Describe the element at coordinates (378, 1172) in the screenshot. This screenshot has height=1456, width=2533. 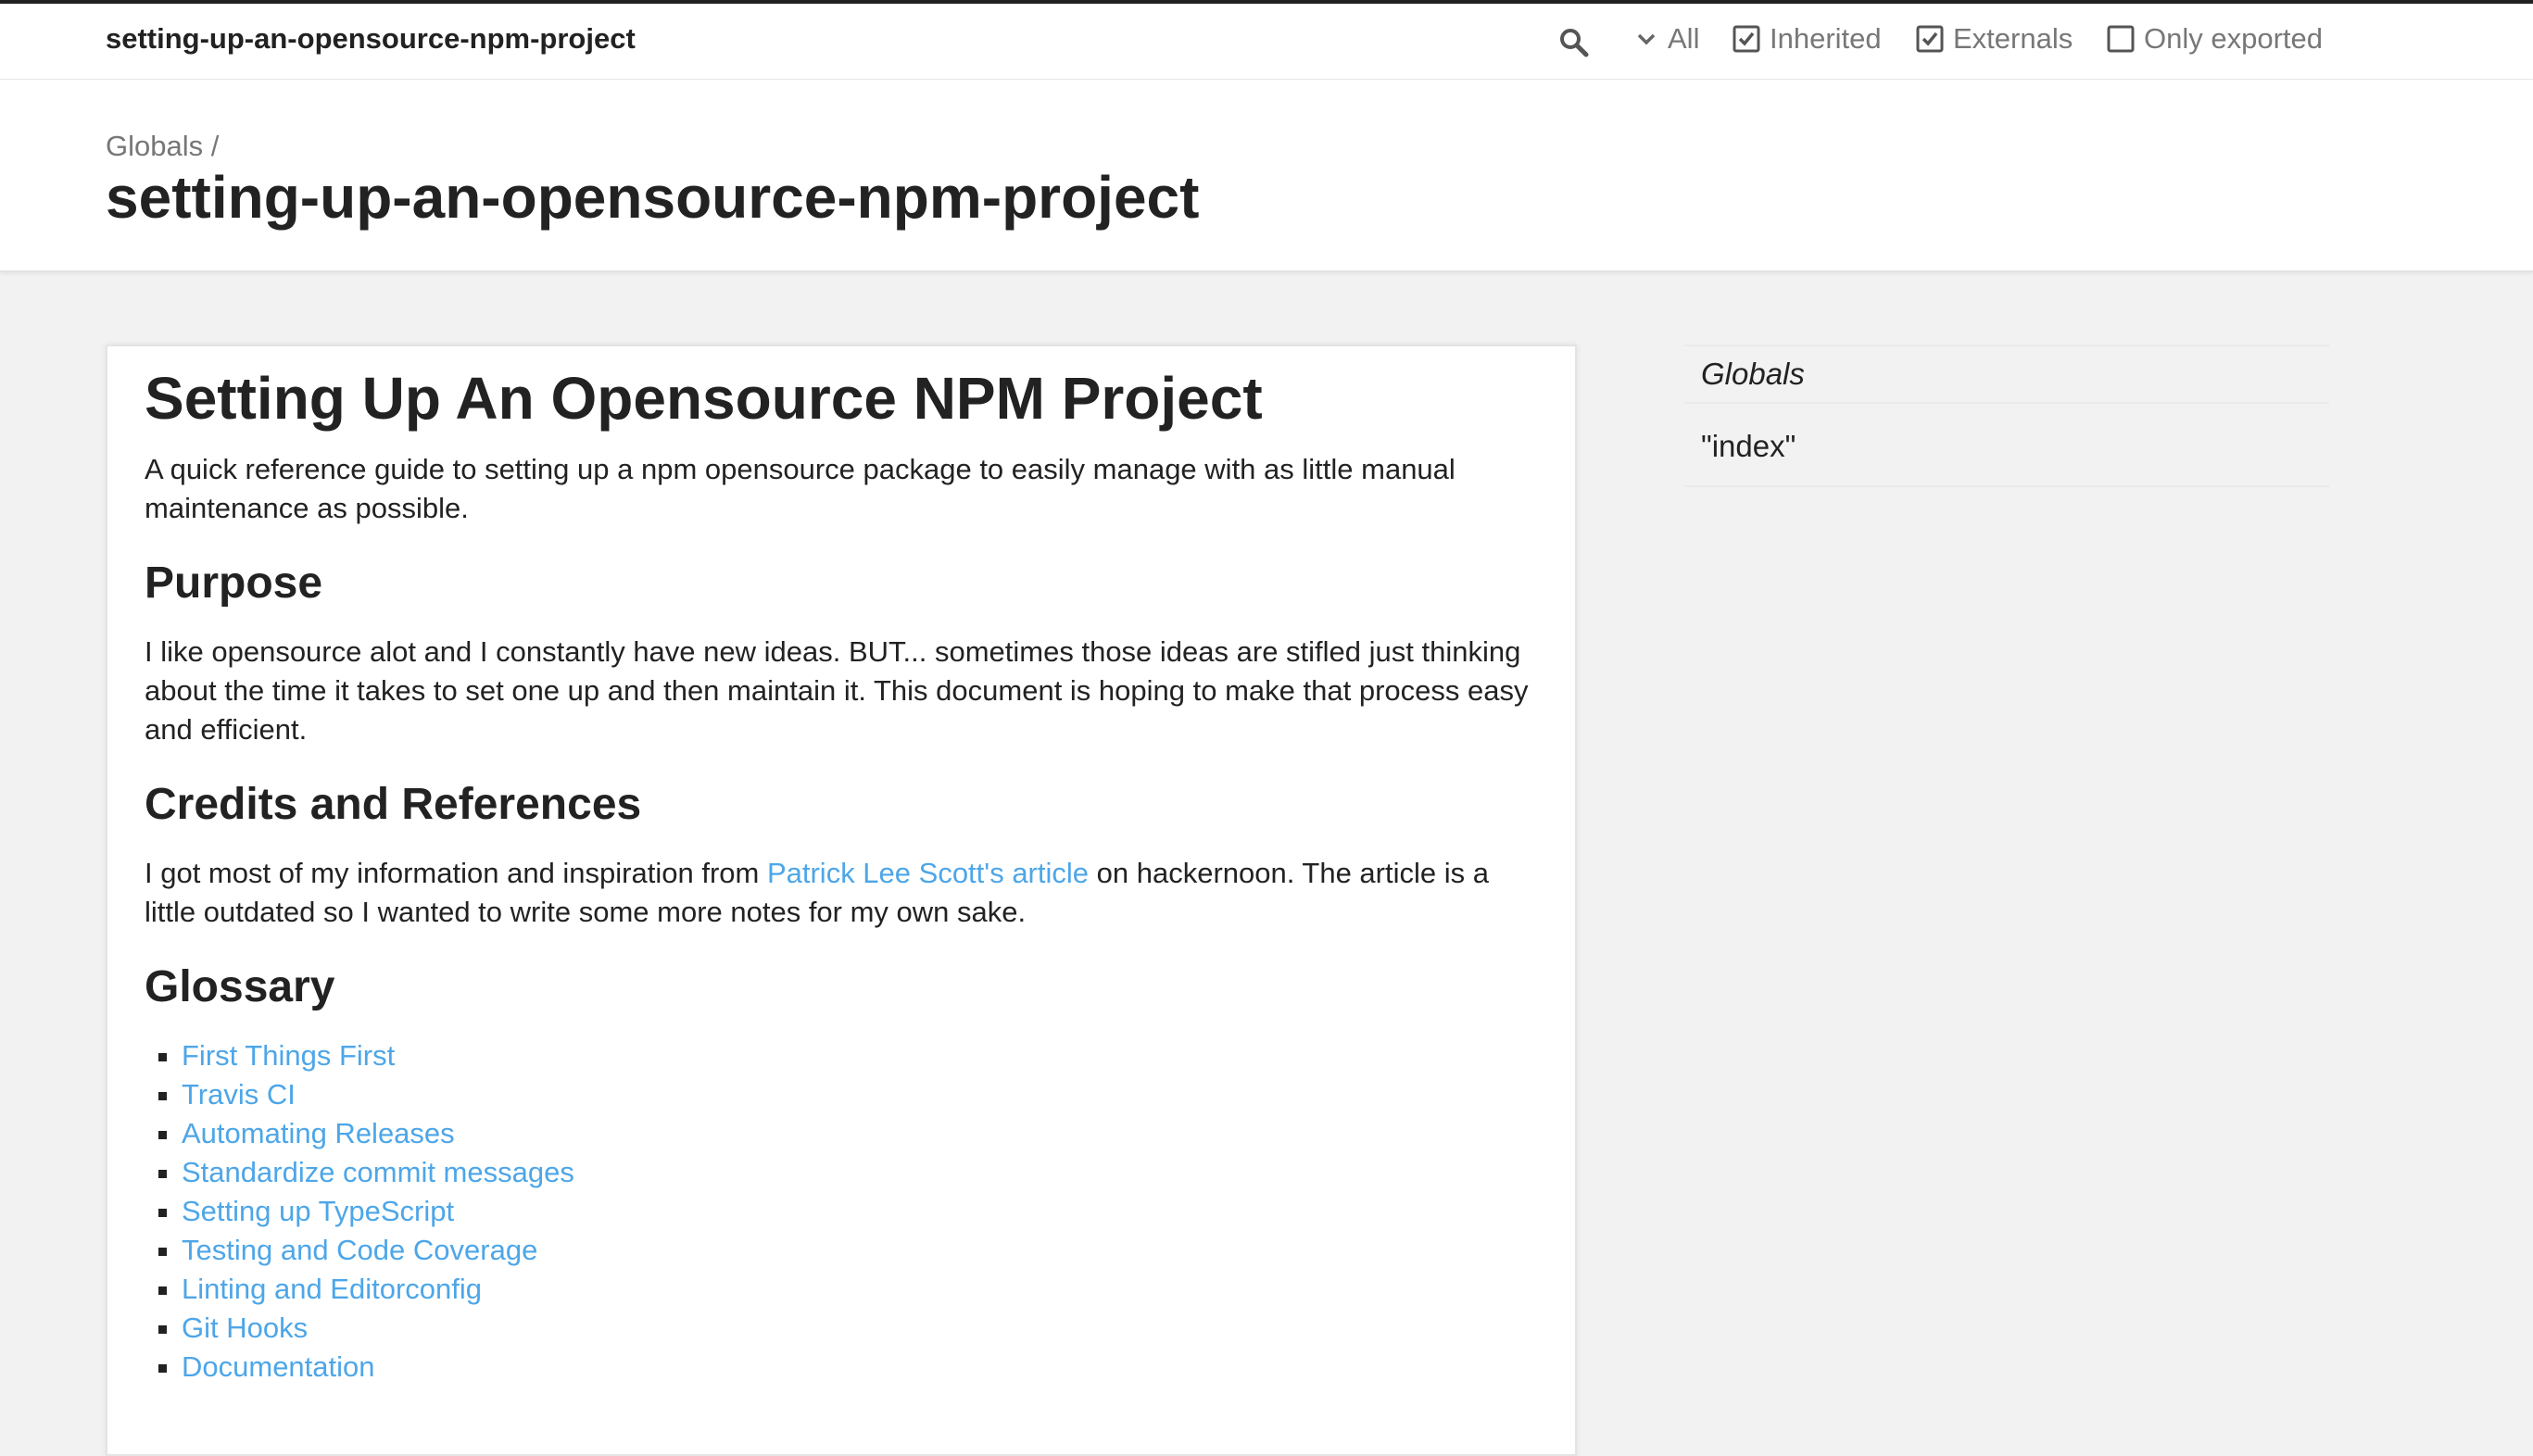
I see `glossary-link-standardize-commit-messages: Standardize commit messages` at that location.